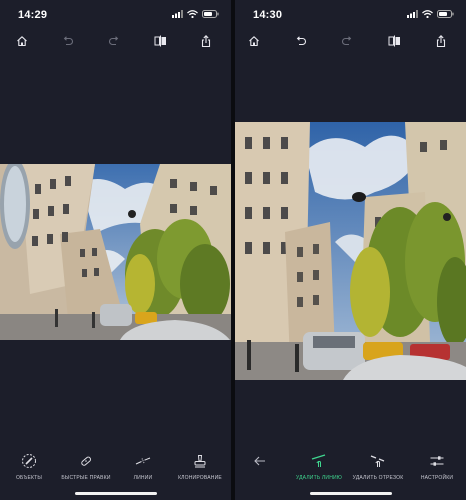  Describe the element at coordinates (319, 478) in the screenshot. I see `tool-label: УДАЛИТЬ ЛИНИЮ` at that location.